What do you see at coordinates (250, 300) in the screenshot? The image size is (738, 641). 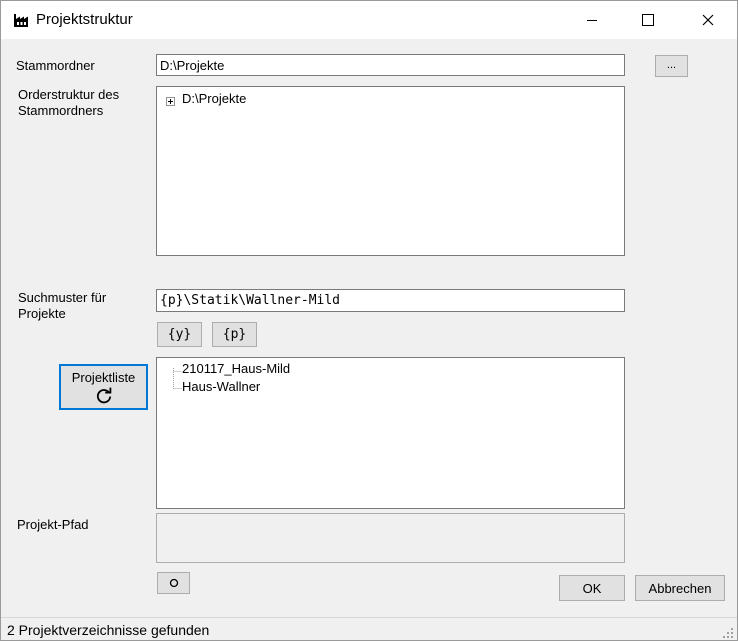 I see `search-pattern-value: {p}\Statik\Wallner-Mild` at bounding box center [250, 300].